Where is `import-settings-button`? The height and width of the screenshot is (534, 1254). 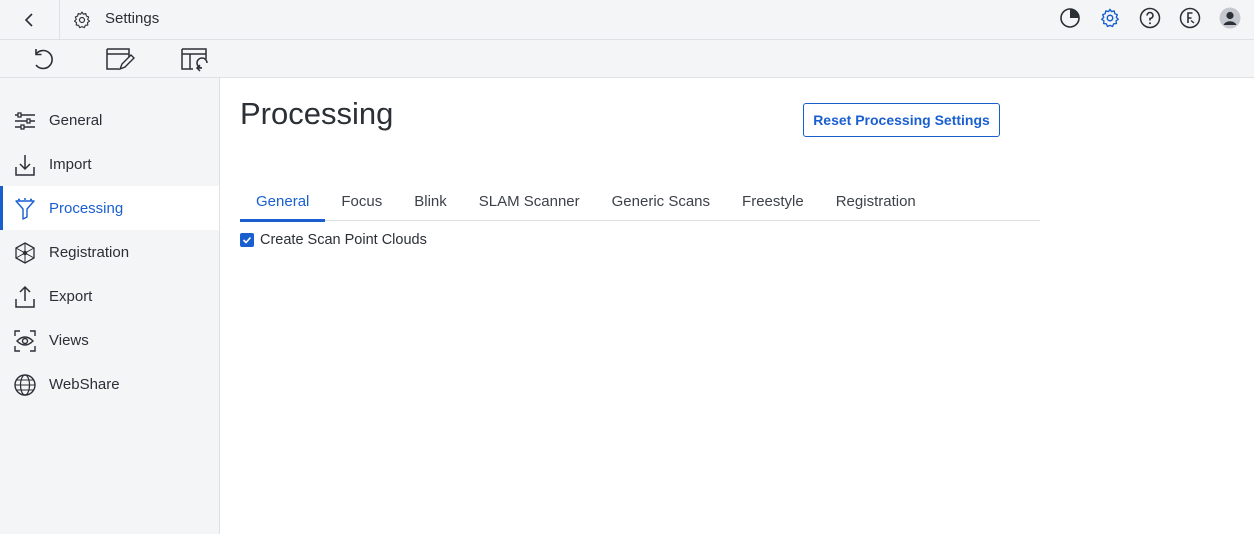 import-settings-button is located at coordinates (195, 59).